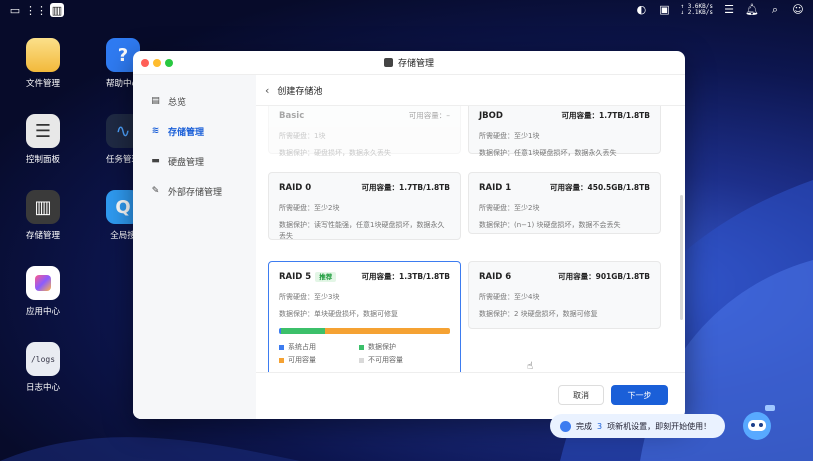 Image resolution: width=813 pixels, height=461 pixels. I want to click on desktop-icon-storage: ▥ 存储管理, so click(43, 215).